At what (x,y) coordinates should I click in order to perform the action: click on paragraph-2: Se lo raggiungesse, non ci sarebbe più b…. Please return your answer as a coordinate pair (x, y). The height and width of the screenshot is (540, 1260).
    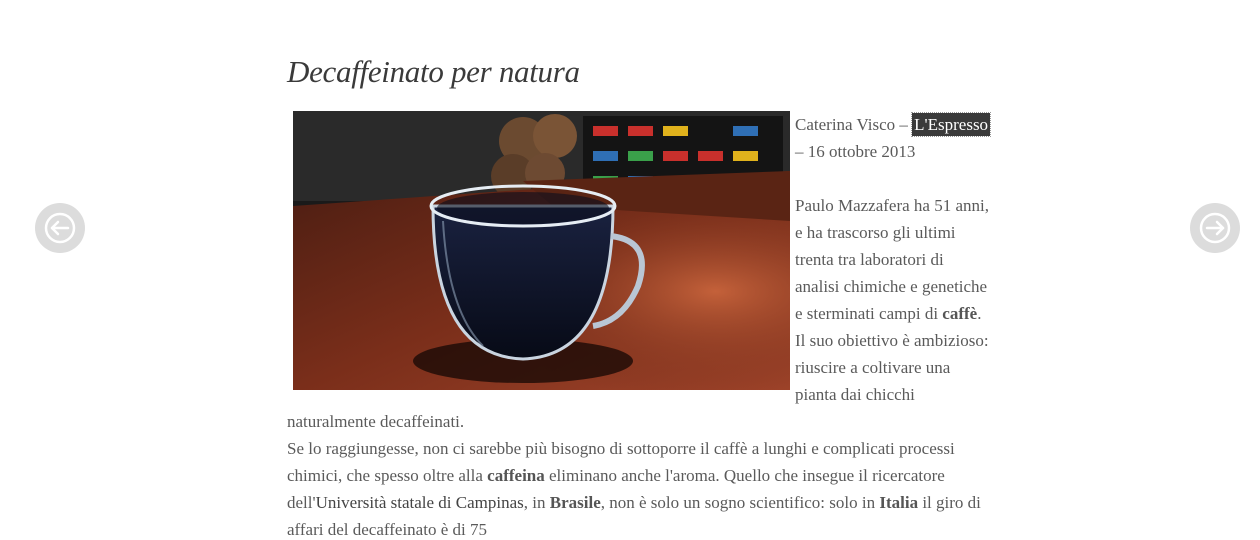
    Looking at the image, I should click on (634, 489).